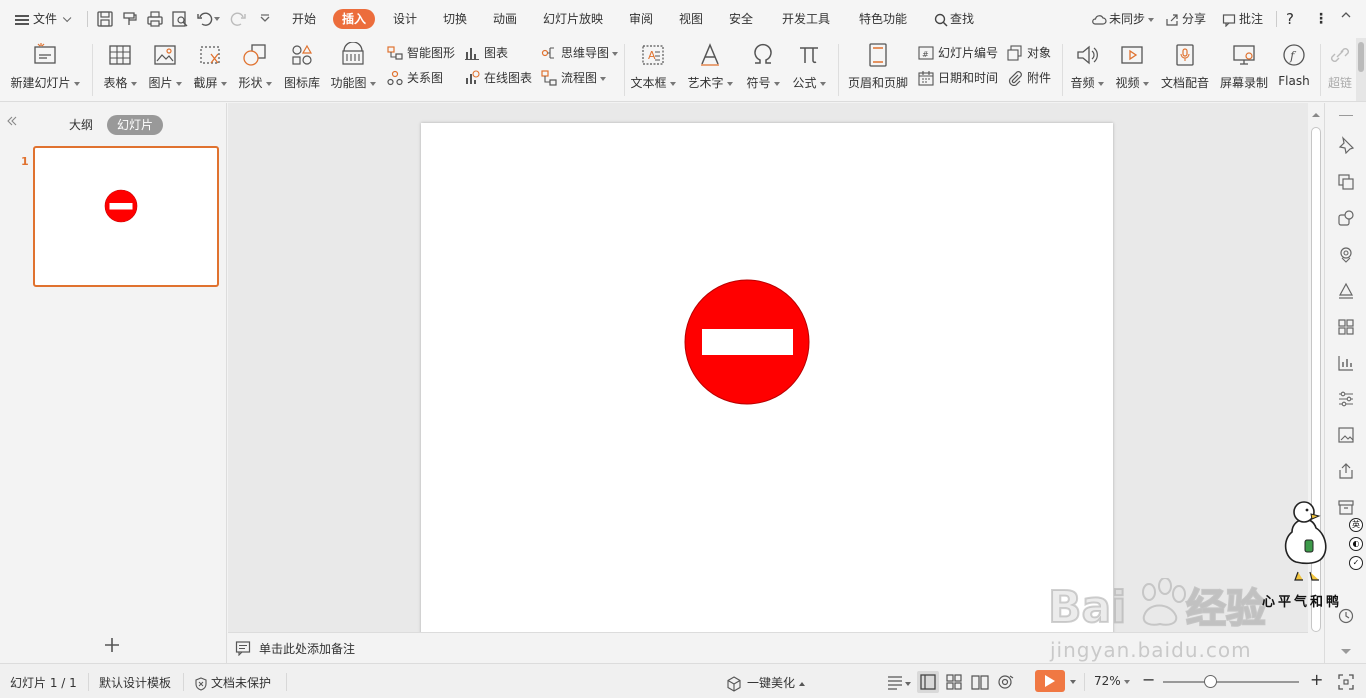 This screenshot has height=698, width=1366. I want to click on tab-animation: 动画, so click(505, 19).